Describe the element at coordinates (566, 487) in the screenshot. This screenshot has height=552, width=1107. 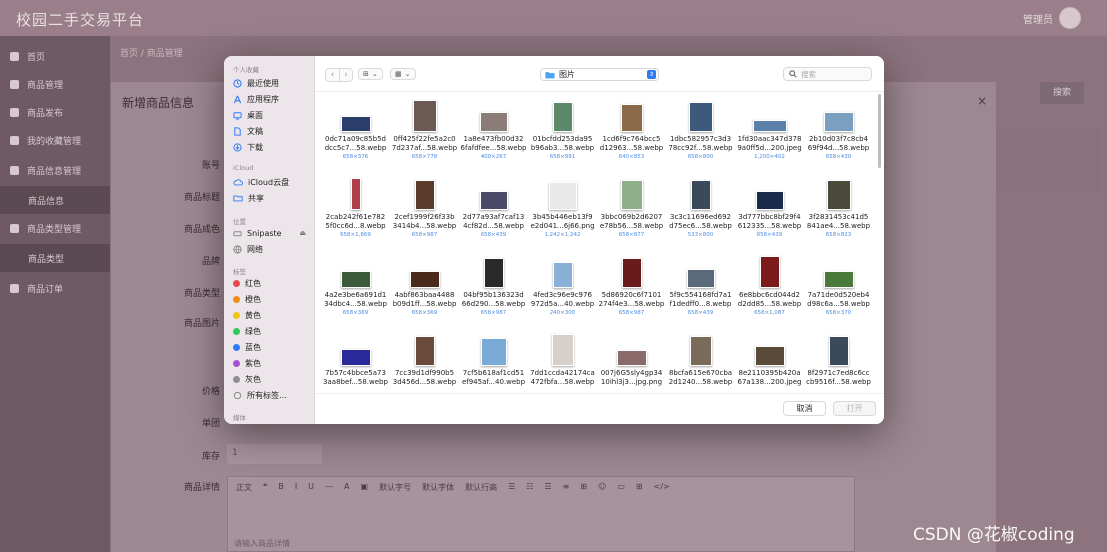
I see `align-icon: ≡` at that location.